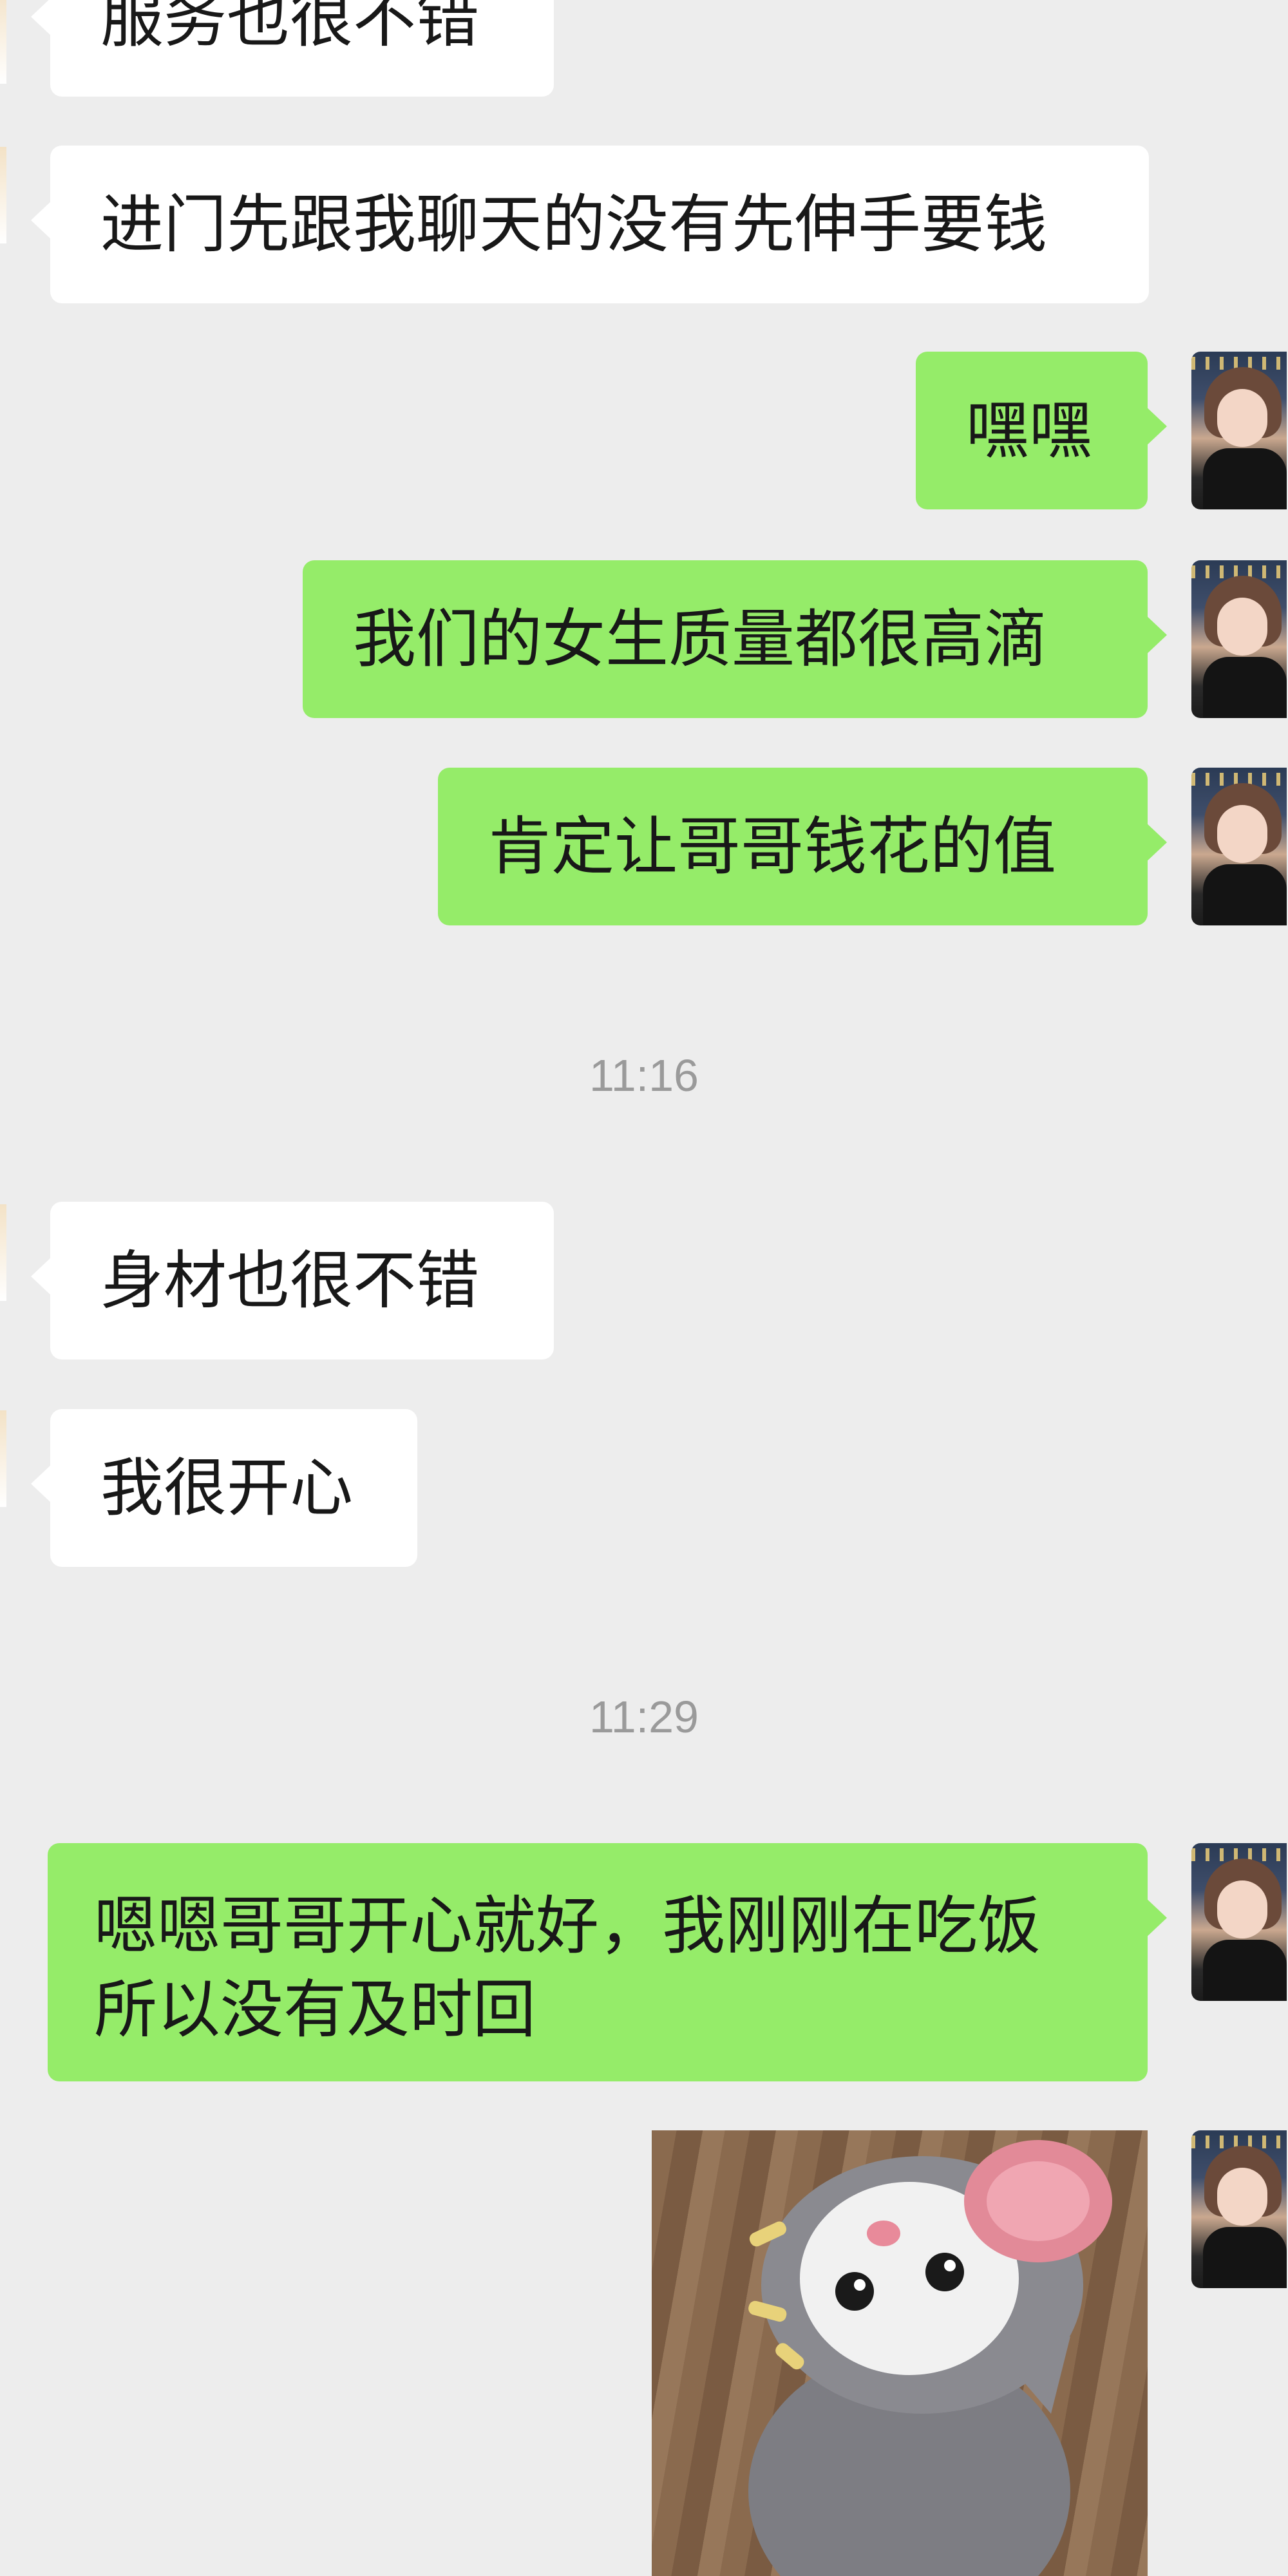  I want to click on image-message, so click(900, 2353).